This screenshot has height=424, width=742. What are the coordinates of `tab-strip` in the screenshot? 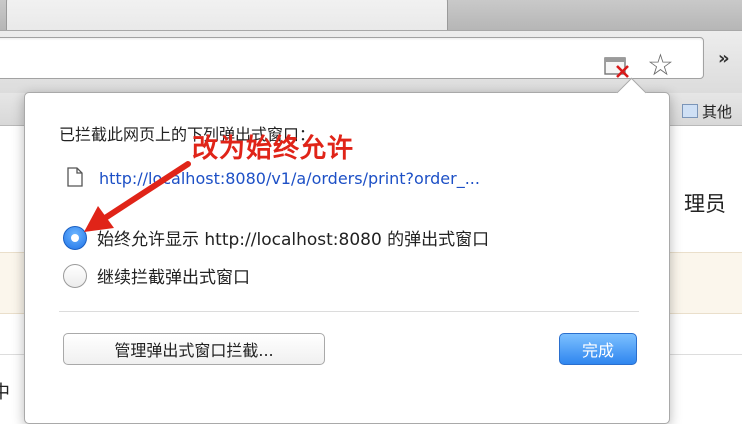 It's located at (371, 15).